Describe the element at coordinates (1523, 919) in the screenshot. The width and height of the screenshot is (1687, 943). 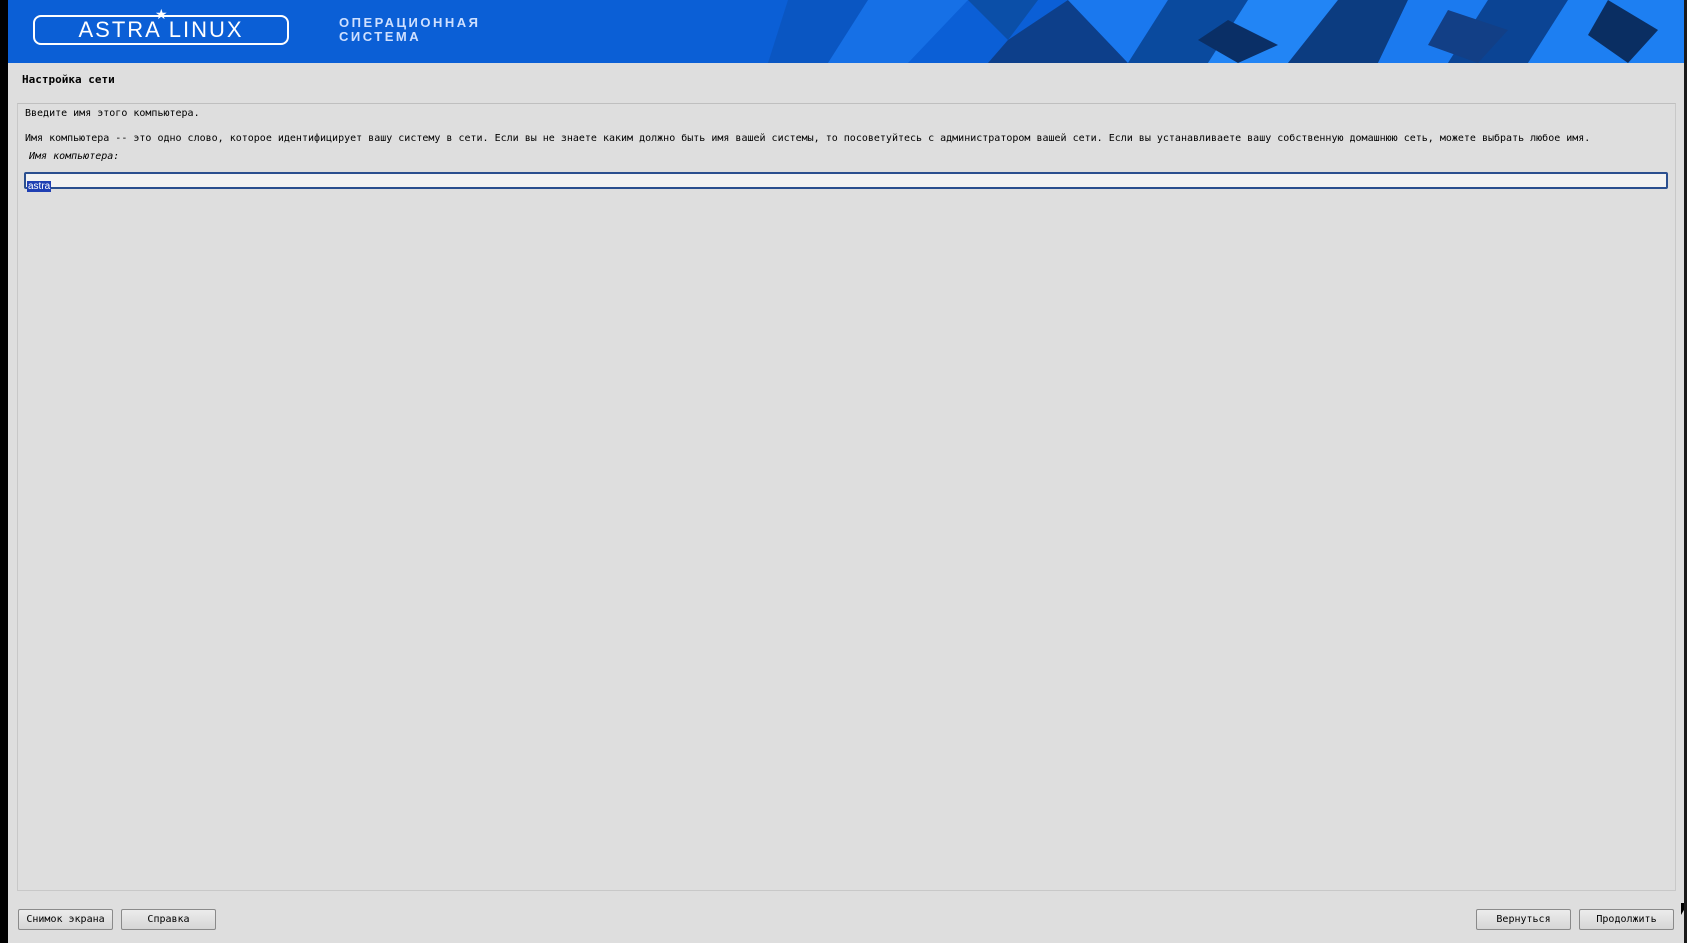
I see `back-button: Вернуться` at that location.